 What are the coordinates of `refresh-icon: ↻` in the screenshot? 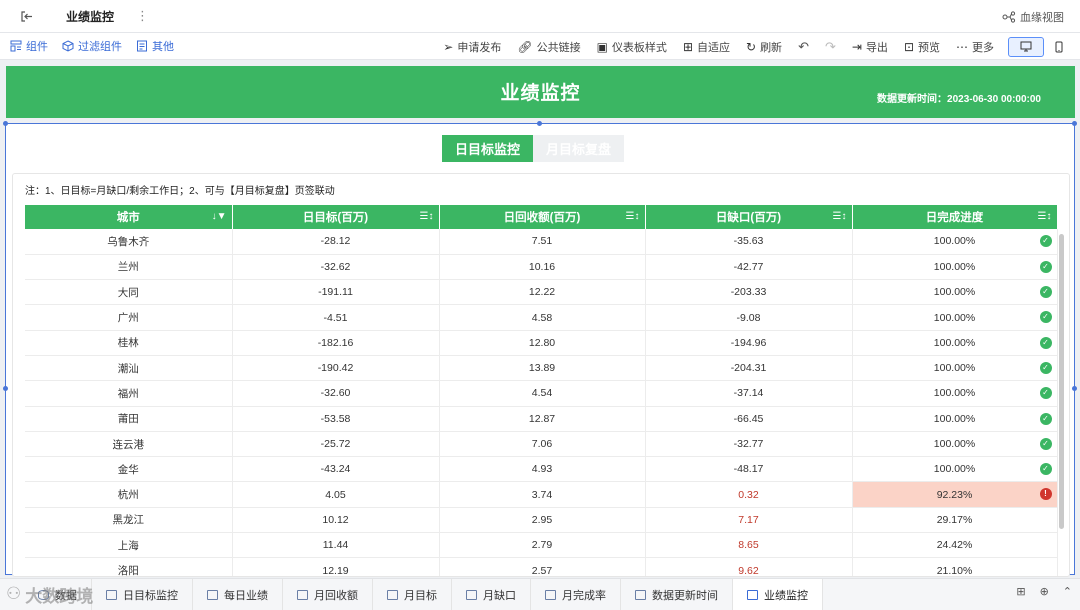 It's located at (751, 46).